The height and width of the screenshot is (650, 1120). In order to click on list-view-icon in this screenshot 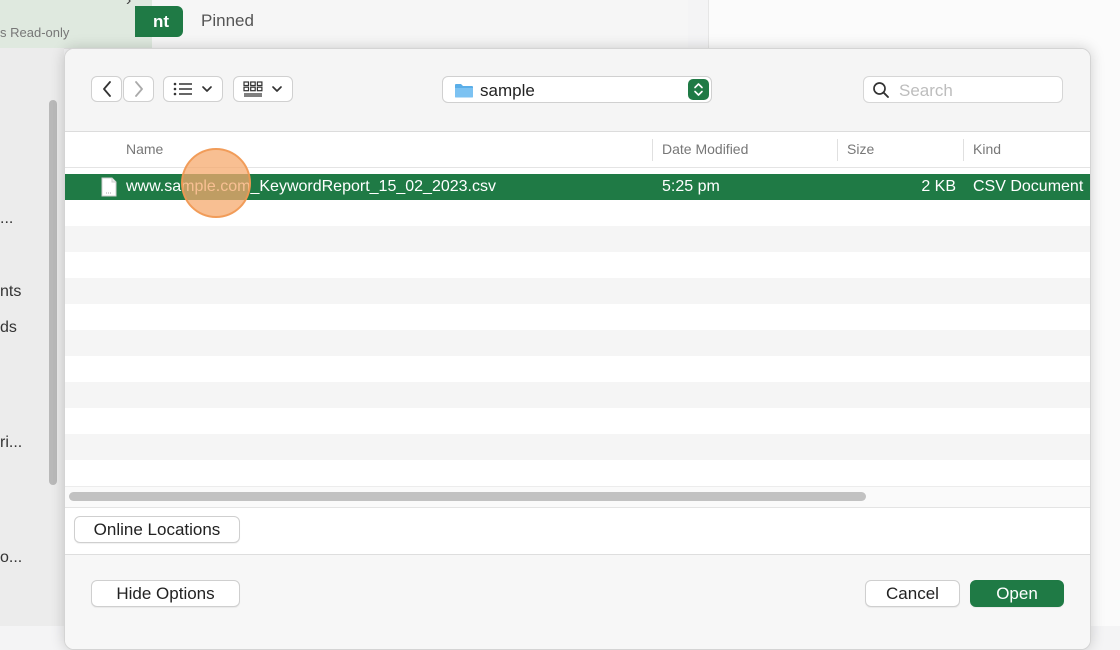, I will do `click(182, 89)`.